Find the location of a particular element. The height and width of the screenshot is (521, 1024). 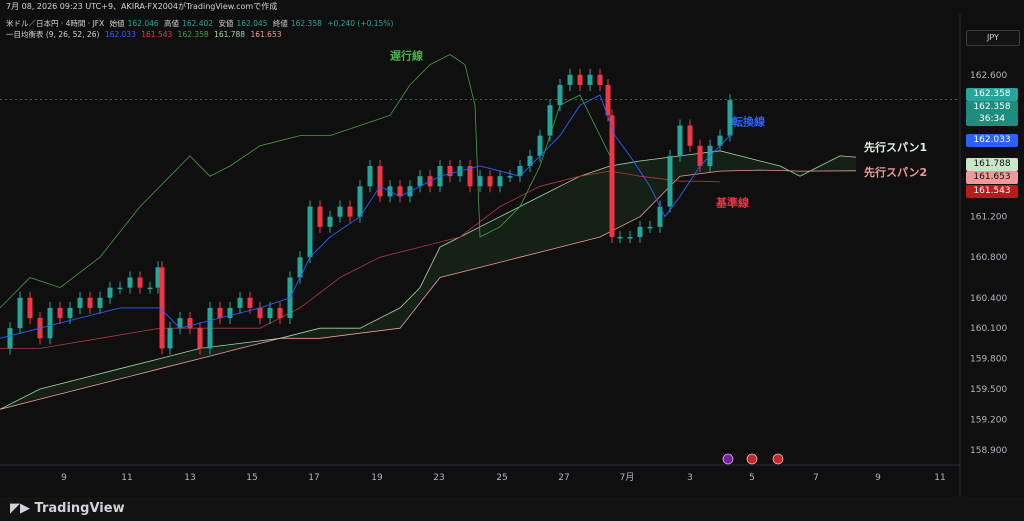

price-tag-tenkan: 162.033 is located at coordinates (992, 140).